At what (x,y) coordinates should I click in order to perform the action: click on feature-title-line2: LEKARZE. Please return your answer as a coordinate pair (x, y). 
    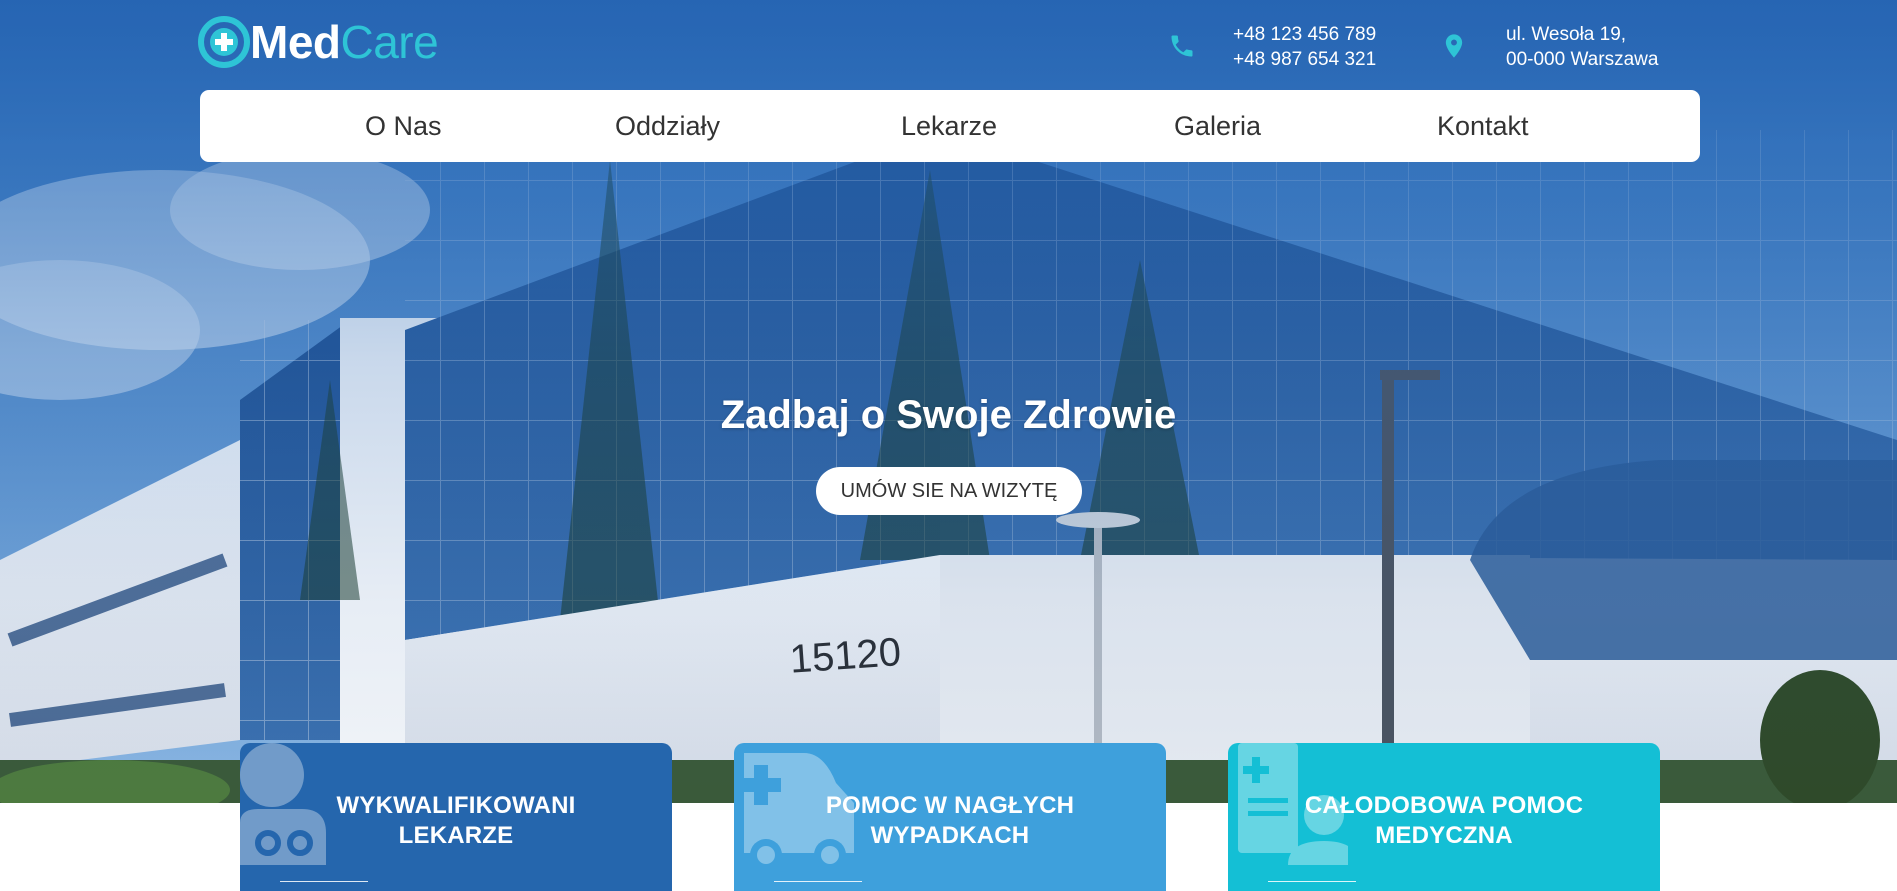
    Looking at the image, I should click on (456, 835).